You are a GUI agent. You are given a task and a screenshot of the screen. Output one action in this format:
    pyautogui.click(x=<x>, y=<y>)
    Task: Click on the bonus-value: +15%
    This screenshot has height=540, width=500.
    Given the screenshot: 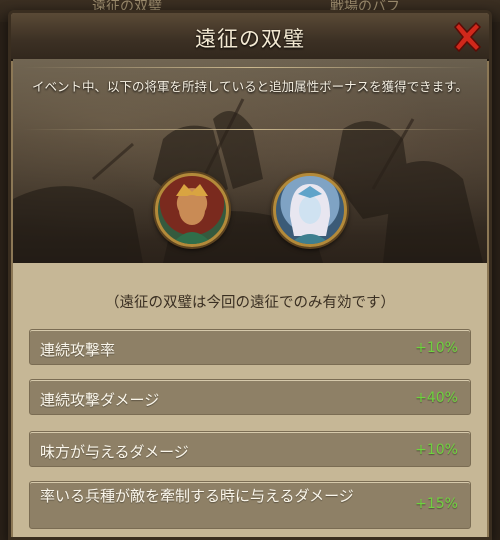 What is the action you would take?
    pyautogui.click(x=436, y=504)
    